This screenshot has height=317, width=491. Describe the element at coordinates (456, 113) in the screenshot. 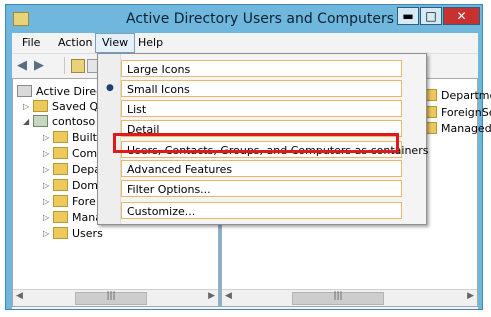

I see `list-item: ForeignSe` at that location.